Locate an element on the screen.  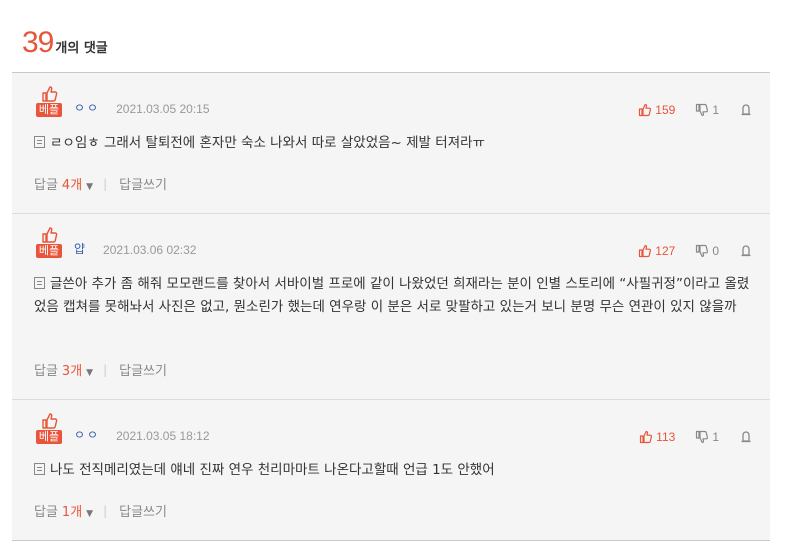
reply-count: 1개 is located at coordinates (72, 512).